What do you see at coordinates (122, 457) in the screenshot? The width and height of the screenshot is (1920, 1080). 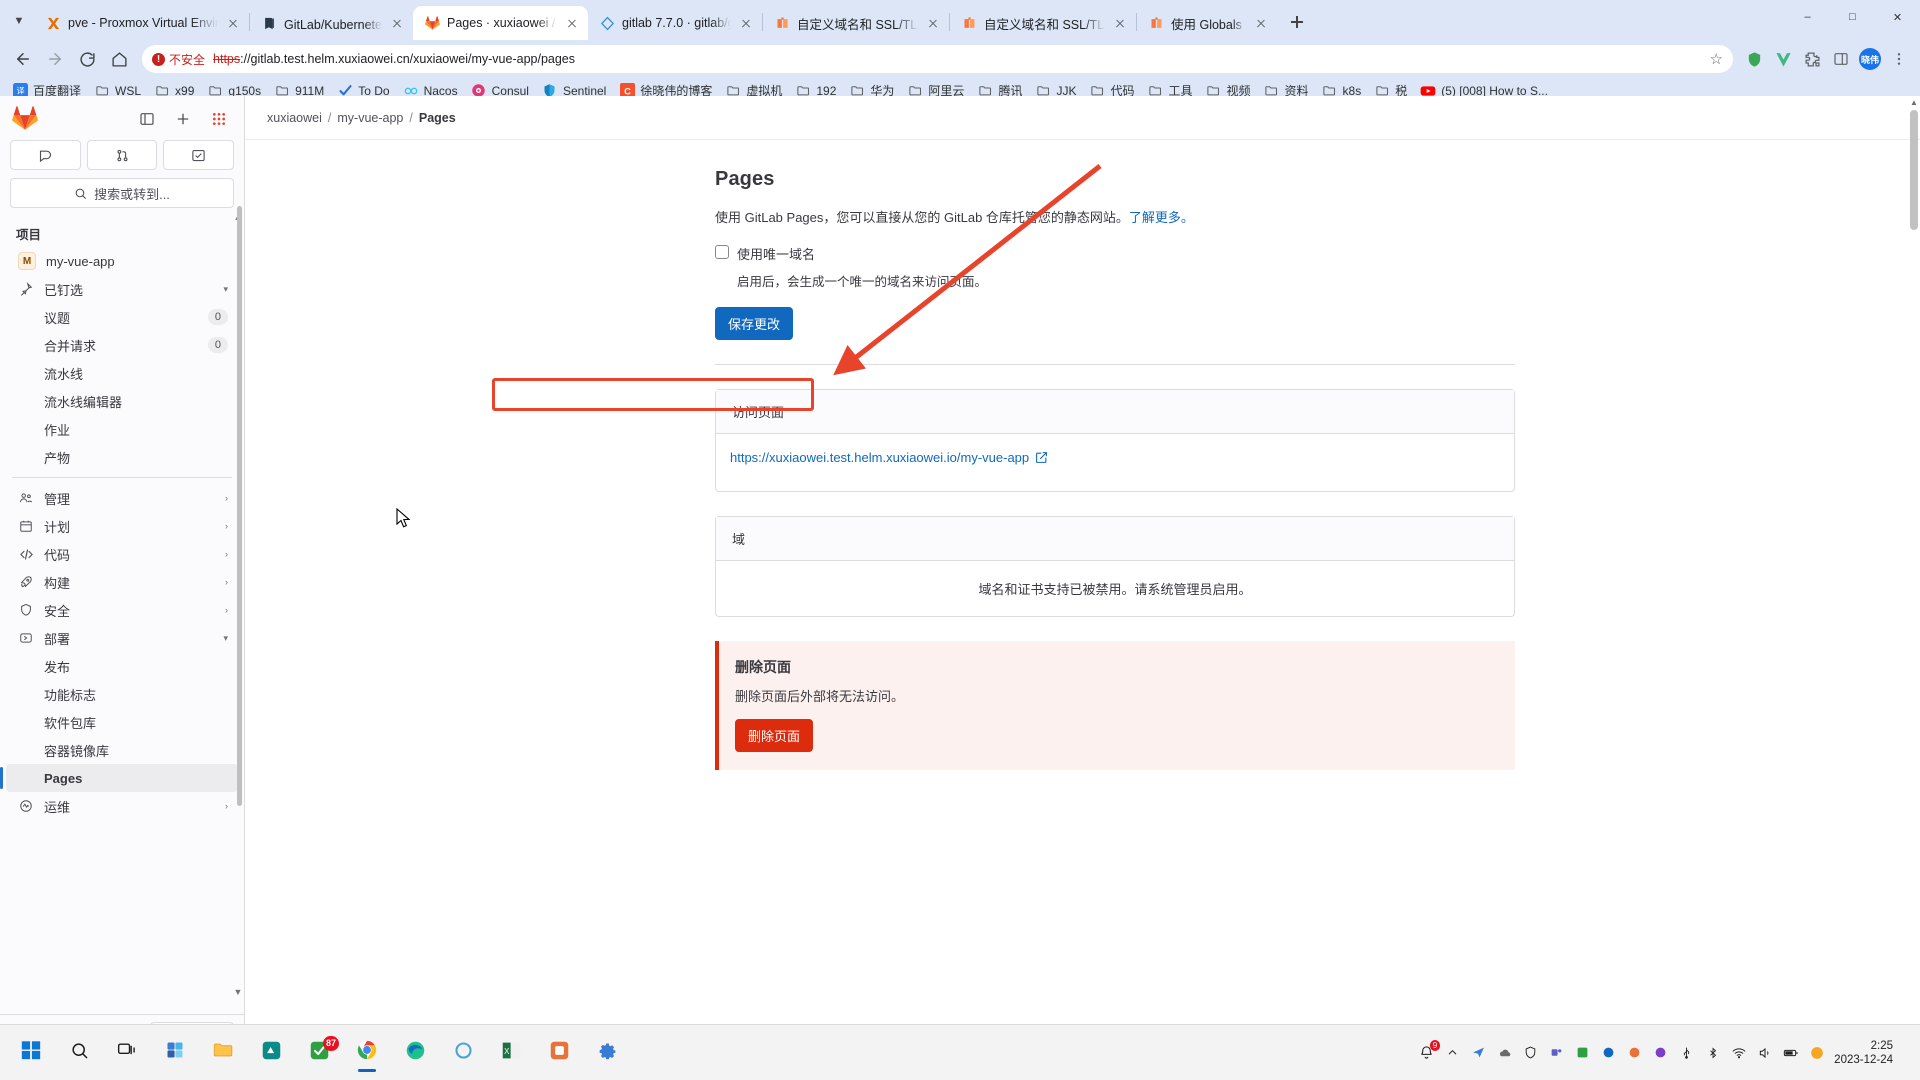 I see `sidebar-item-产物: 产物` at bounding box center [122, 457].